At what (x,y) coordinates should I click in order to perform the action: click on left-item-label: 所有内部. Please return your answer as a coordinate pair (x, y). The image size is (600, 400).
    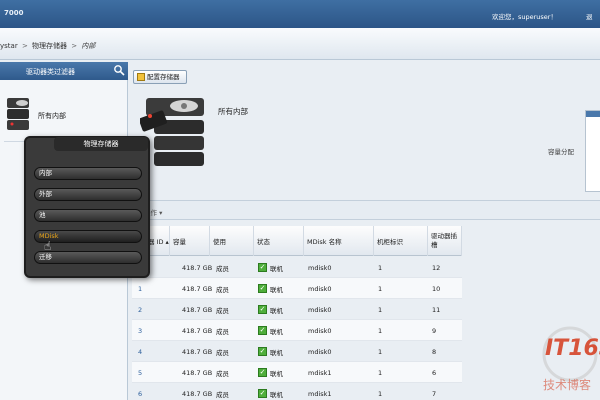
    Looking at the image, I should click on (52, 116).